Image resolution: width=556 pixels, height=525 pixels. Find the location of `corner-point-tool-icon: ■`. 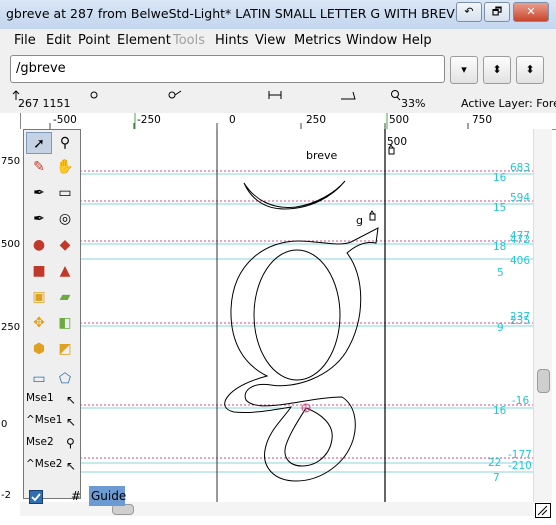

corner-point-tool-icon: ■ is located at coordinates (39, 271).